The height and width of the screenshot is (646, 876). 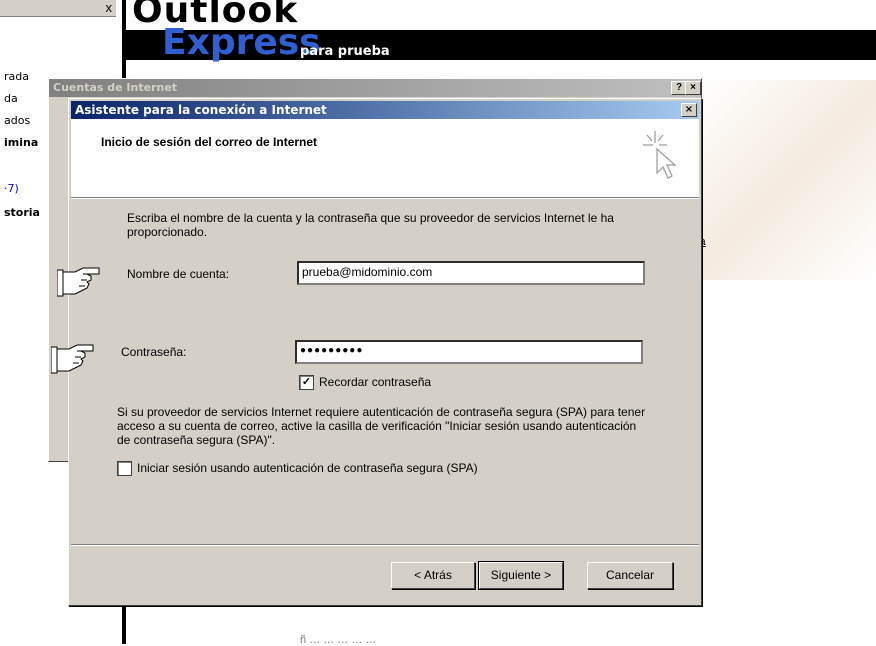 I want to click on outlook-express-banner: Outlook Express para prueba, so click(x=501, y=31).